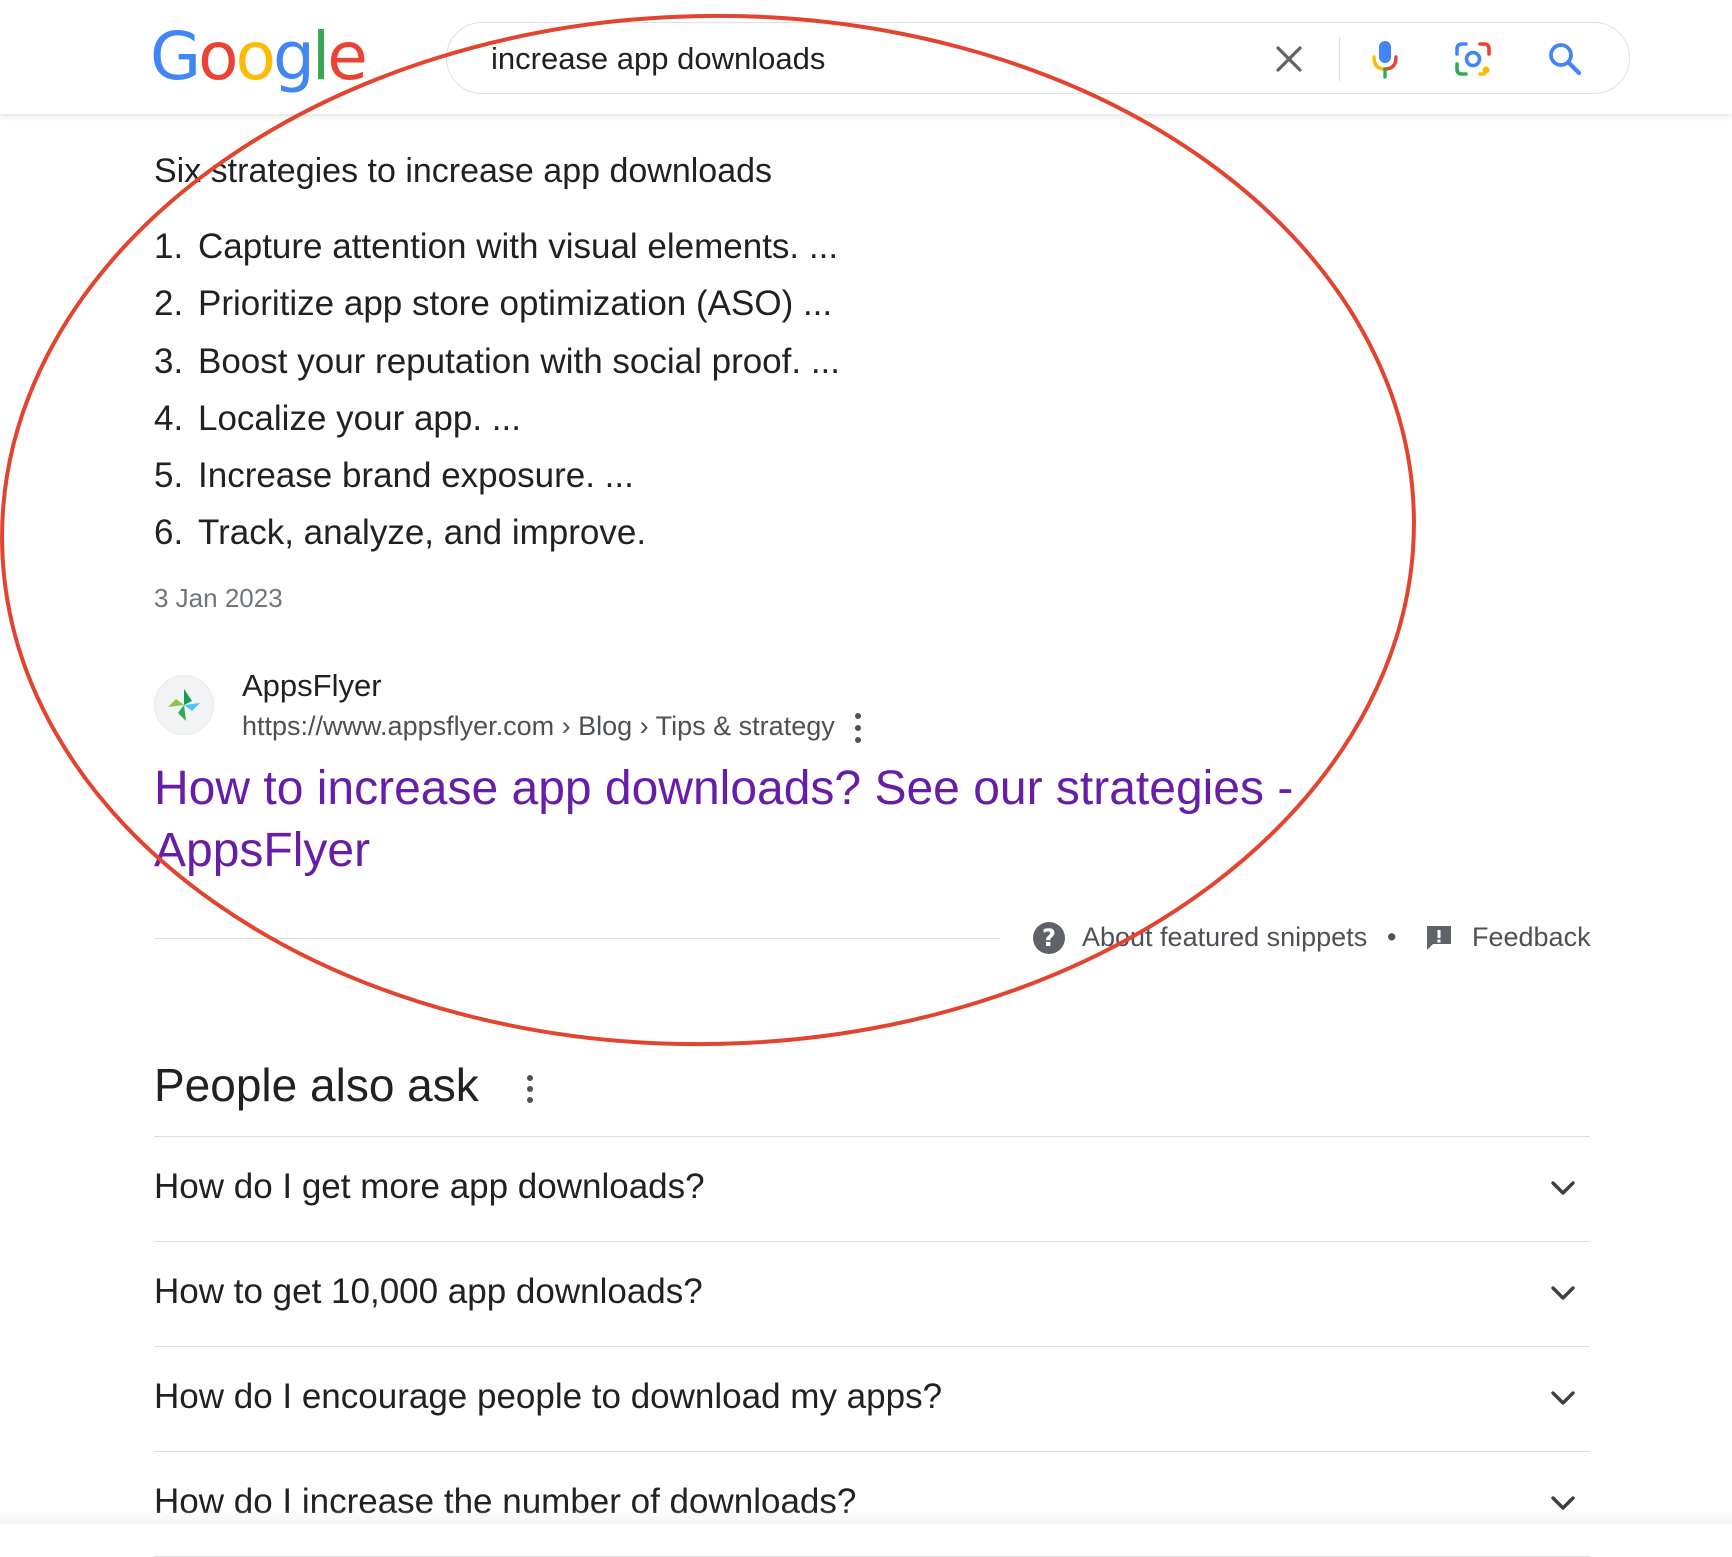 The width and height of the screenshot is (1732, 1557). What do you see at coordinates (169, 476) in the screenshot?
I see `list-item-number: 5.` at bounding box center [169, 476].